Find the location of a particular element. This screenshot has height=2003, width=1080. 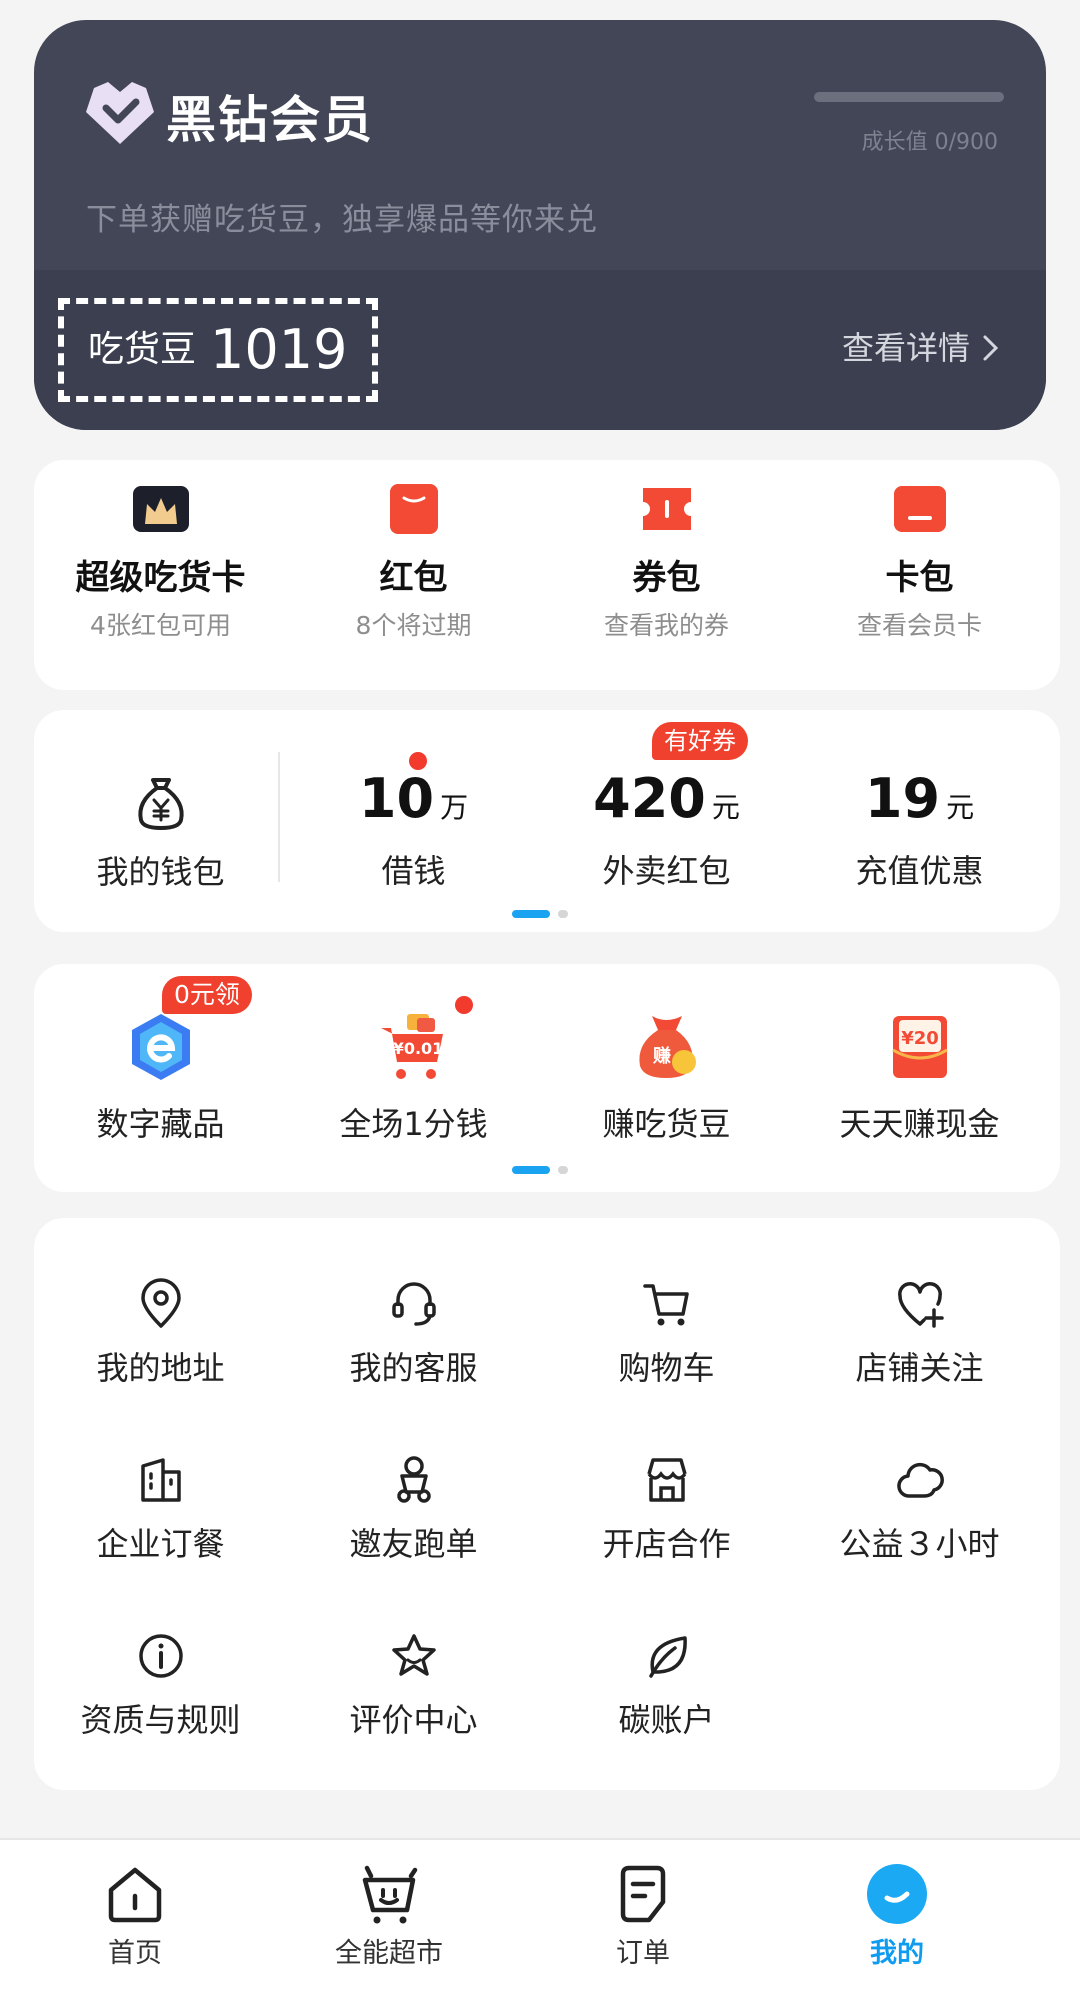

asset-sub: 查看会员卡 is located at coordinates (919, 625).